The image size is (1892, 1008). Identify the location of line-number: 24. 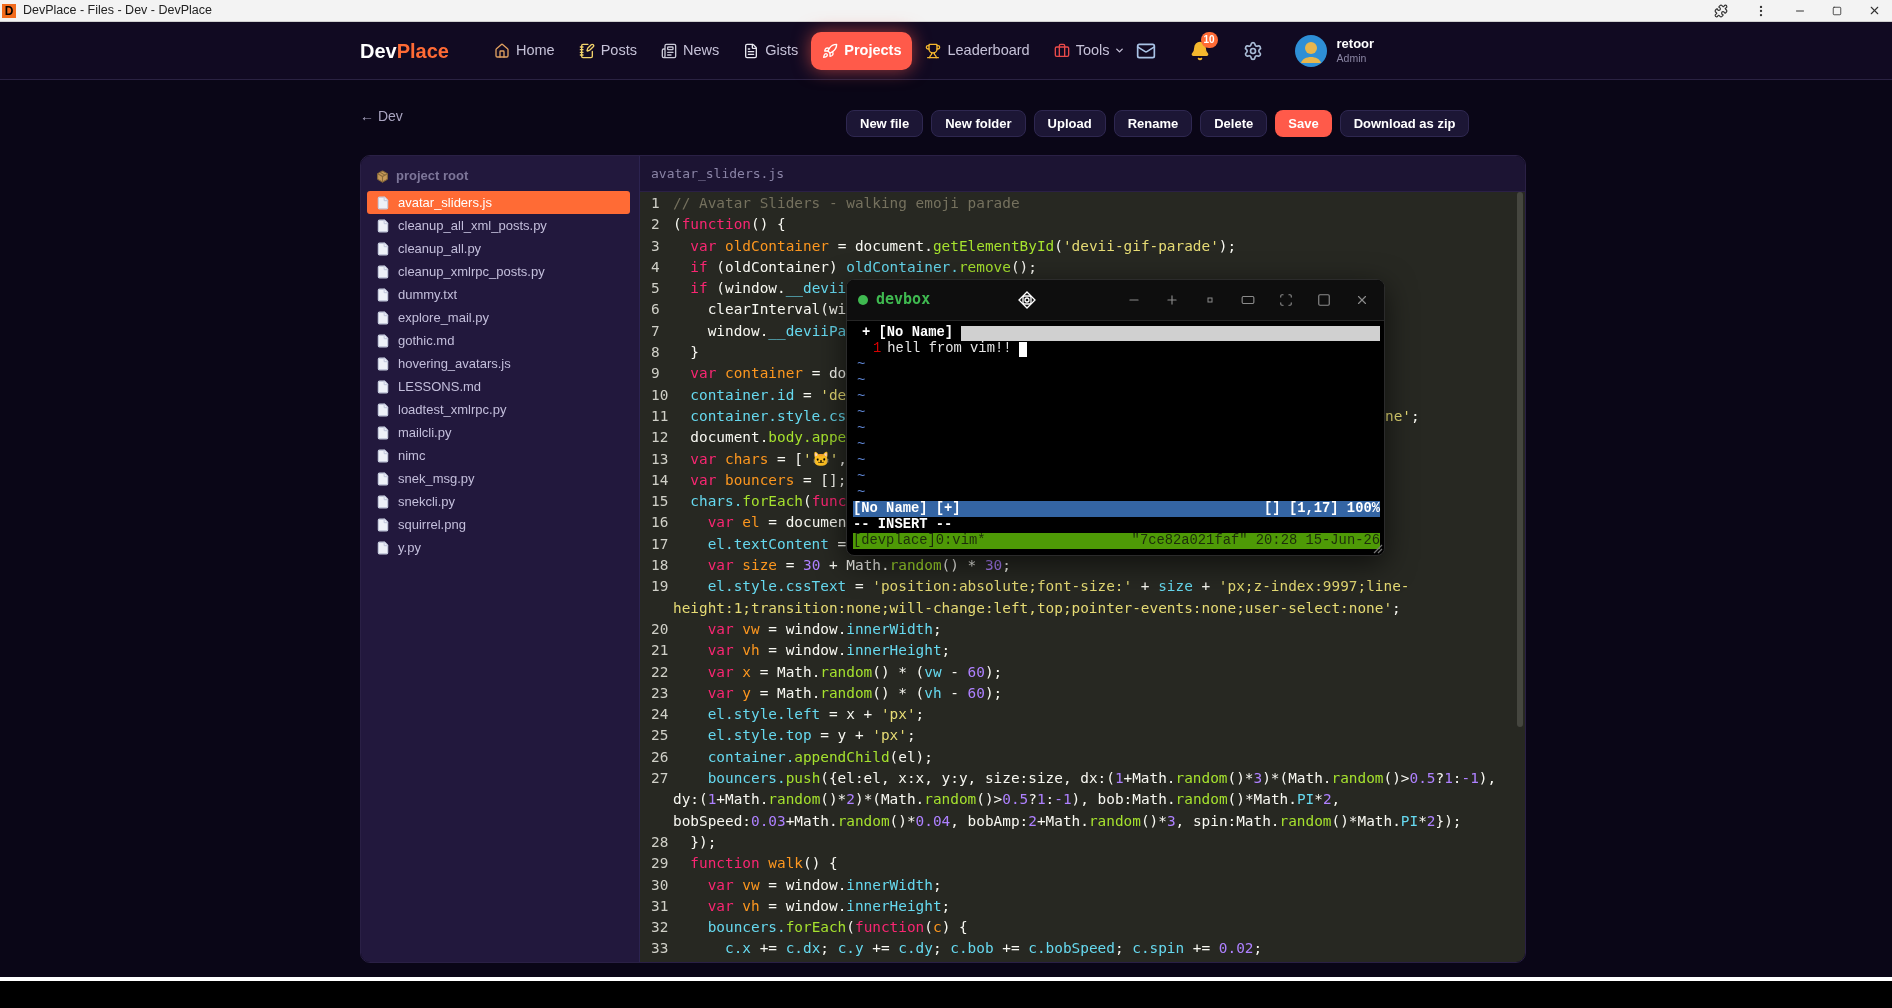
(660, 715).